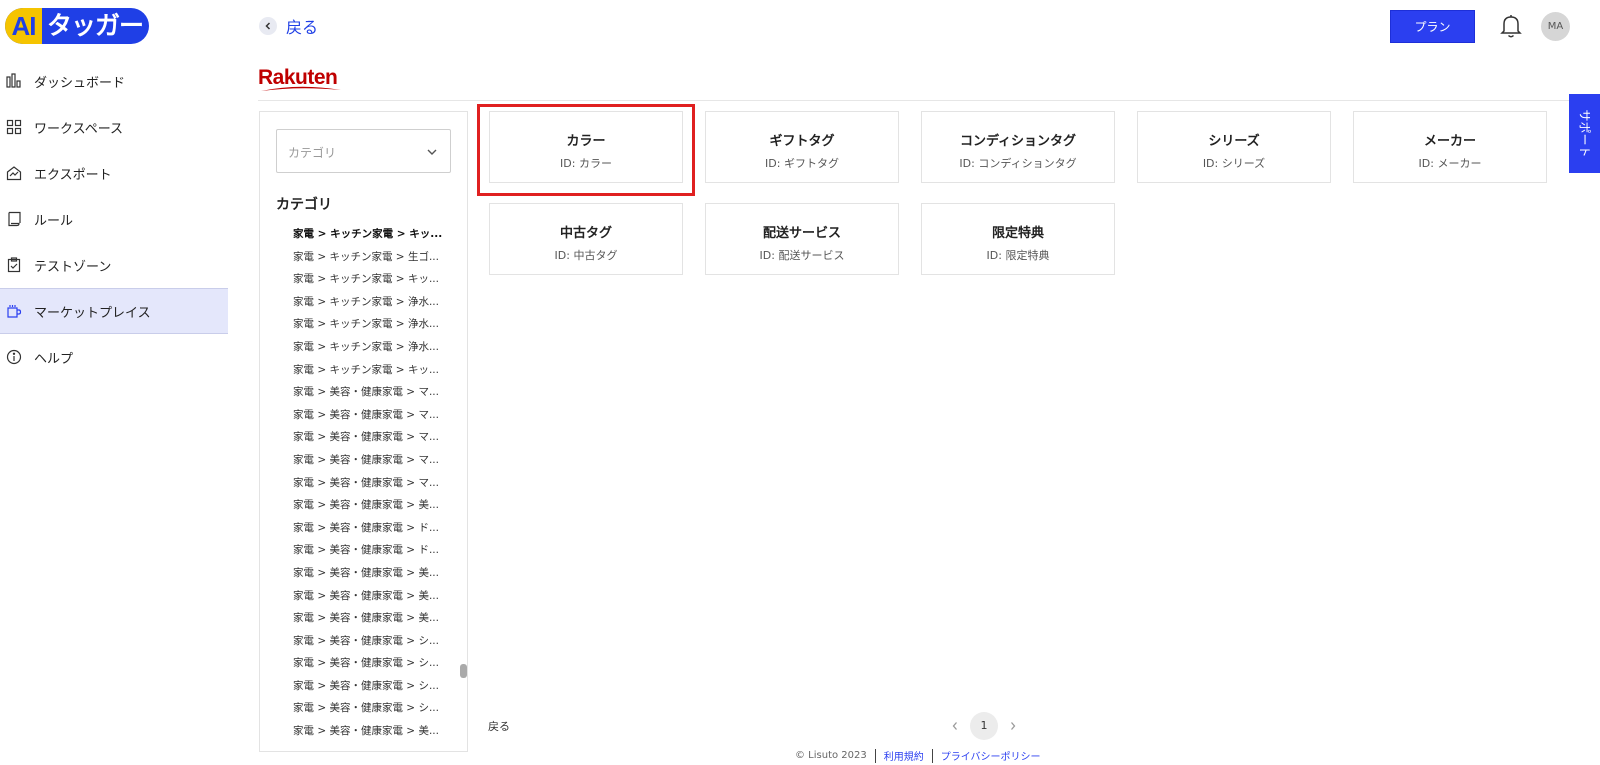 The image size is (1600, 765). I want to click on sidebar-item-testzone: テストゾーン, so click(114, 265).